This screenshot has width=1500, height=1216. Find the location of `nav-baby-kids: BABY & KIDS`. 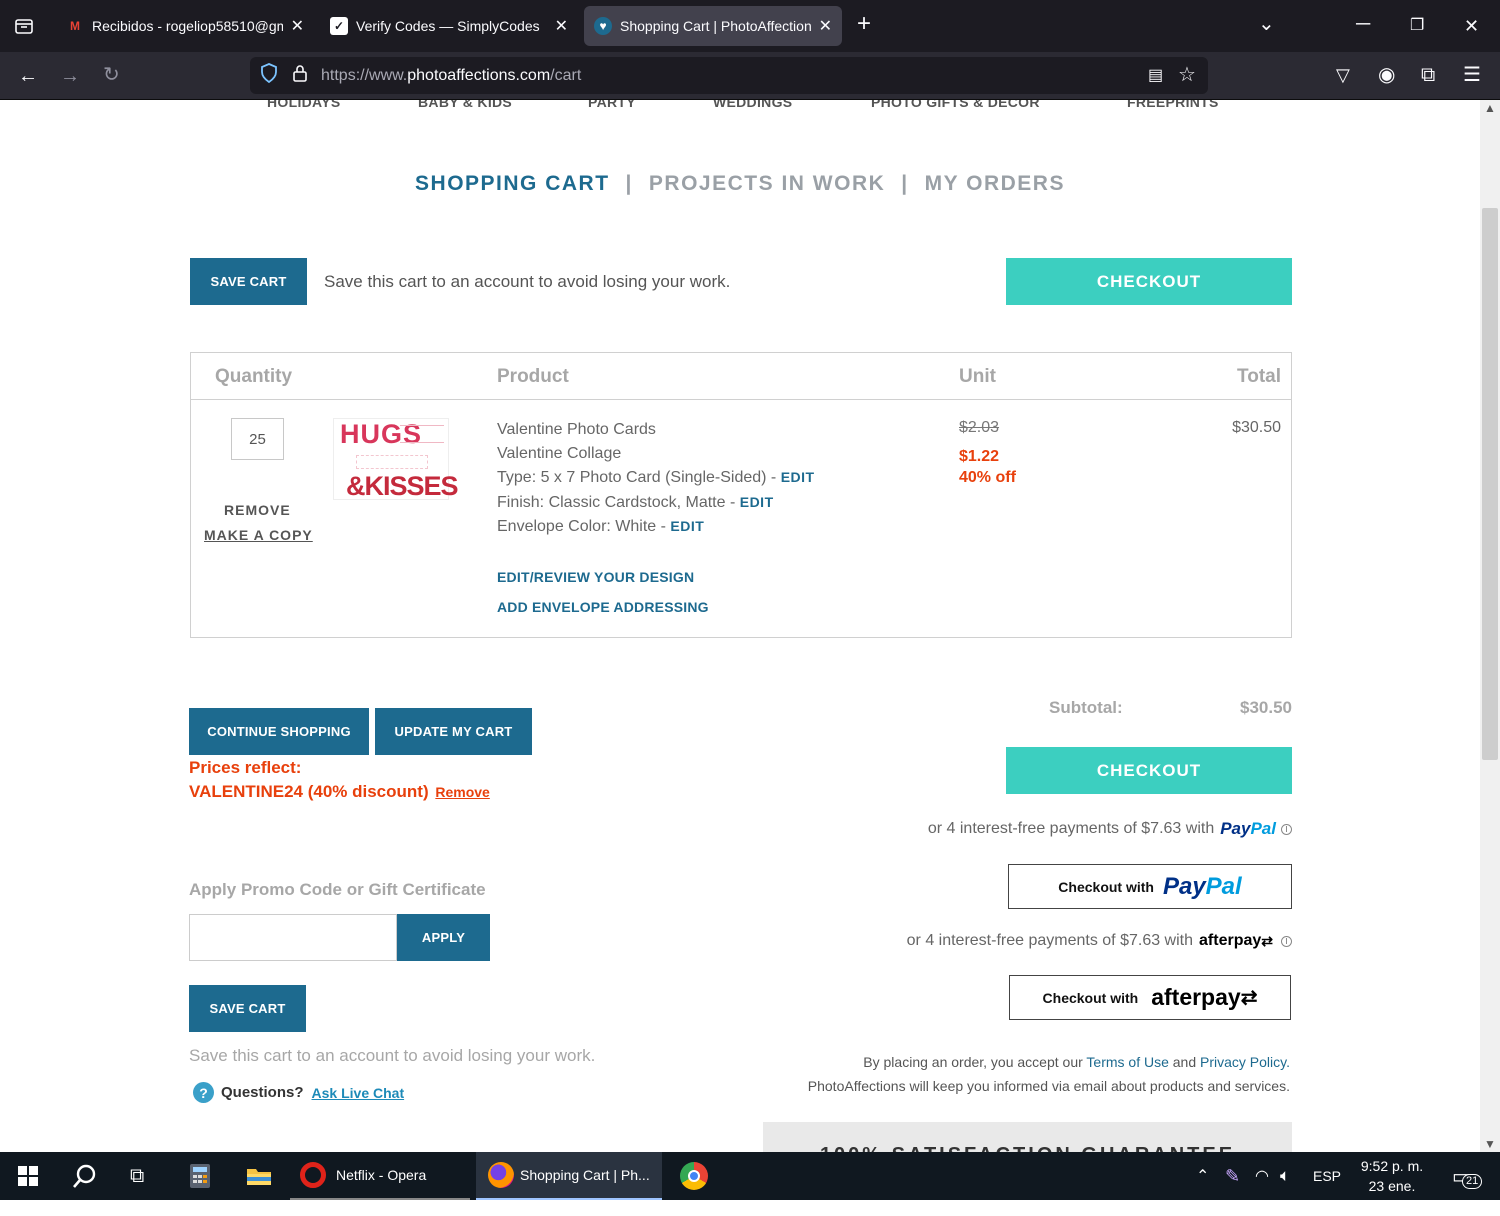

nav-baby-kids: BABY & KIDS is located at coordinates (465, 105).